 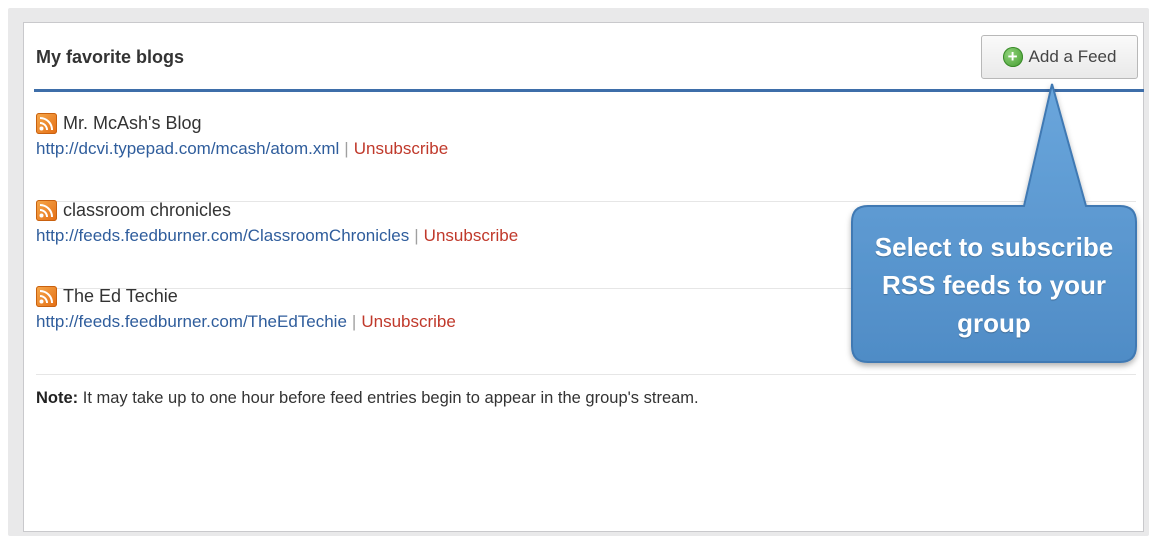 I want to click on feed-name: Mr. McAsh's Blog, so click(x=132, y=123).